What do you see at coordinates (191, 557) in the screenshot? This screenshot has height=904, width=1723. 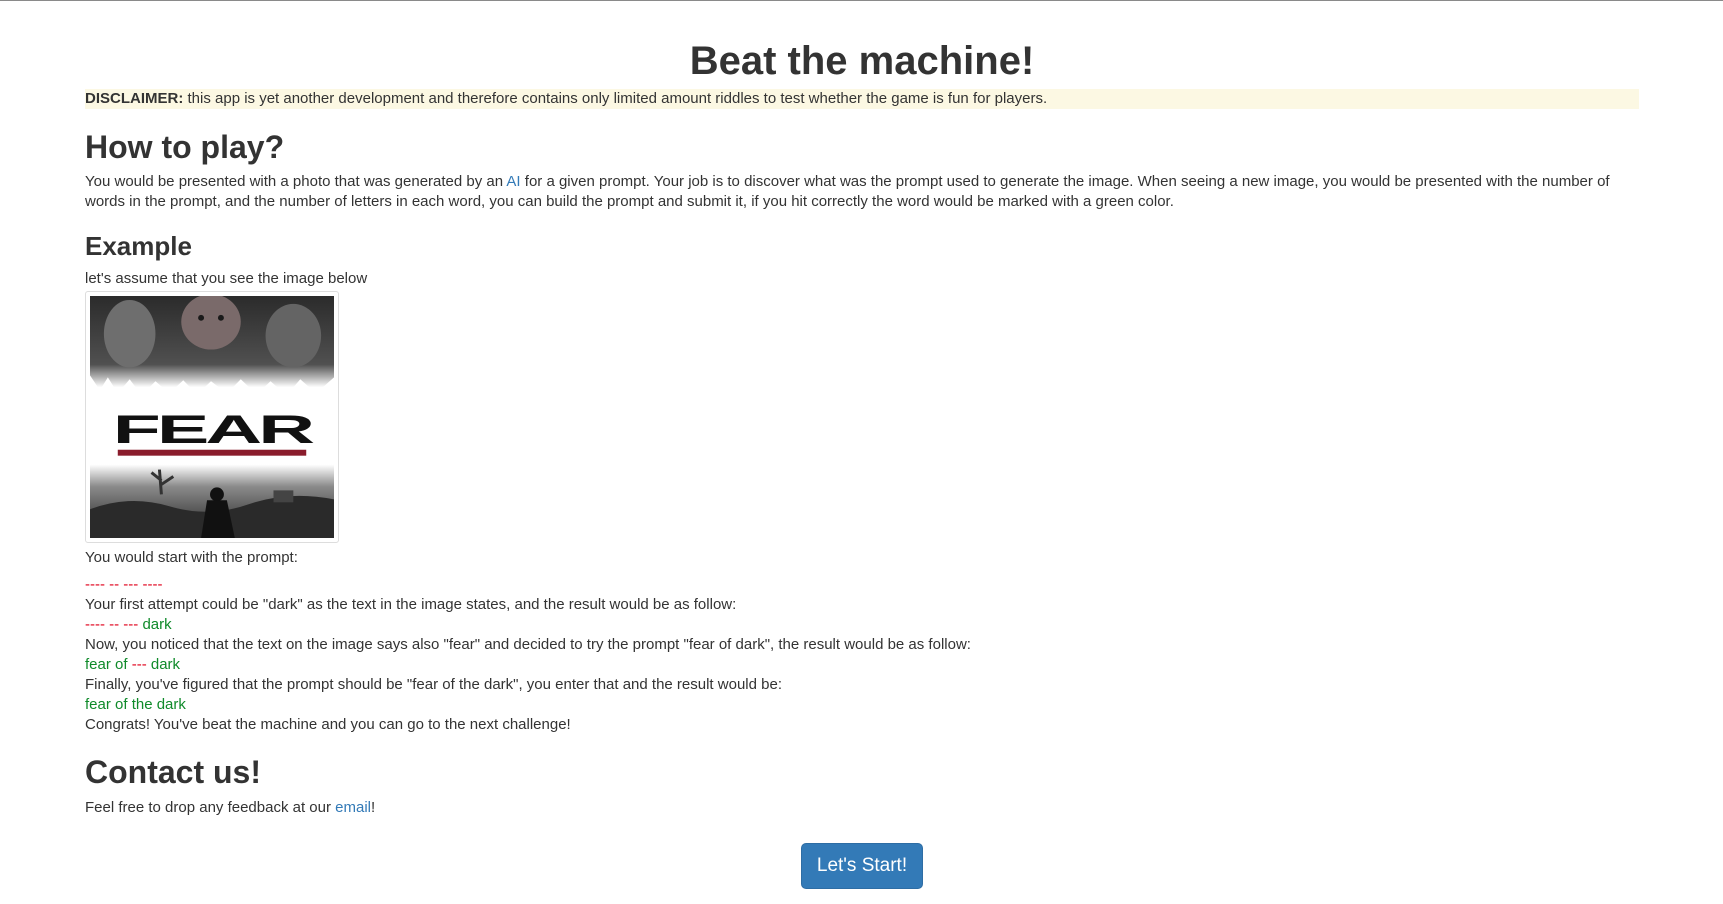 I see `start-prompt-text: You would start with the prompt:` at bounding box center [191, 557].